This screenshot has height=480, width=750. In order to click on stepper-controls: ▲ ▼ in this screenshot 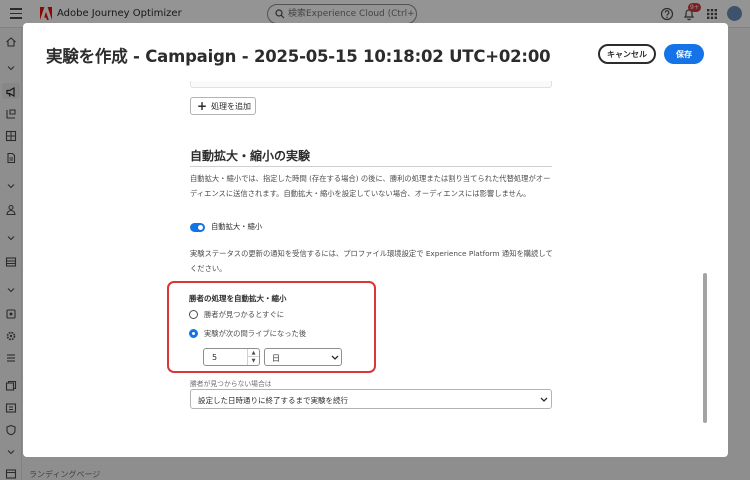, I will do `click(253, 357)`.